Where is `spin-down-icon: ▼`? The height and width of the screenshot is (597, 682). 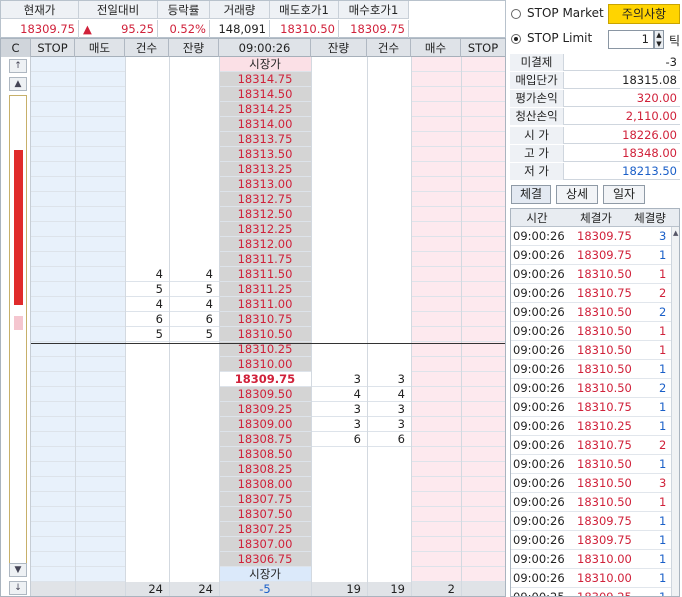
spin-down-icon: ▼ is located at coordinates (659, 44).